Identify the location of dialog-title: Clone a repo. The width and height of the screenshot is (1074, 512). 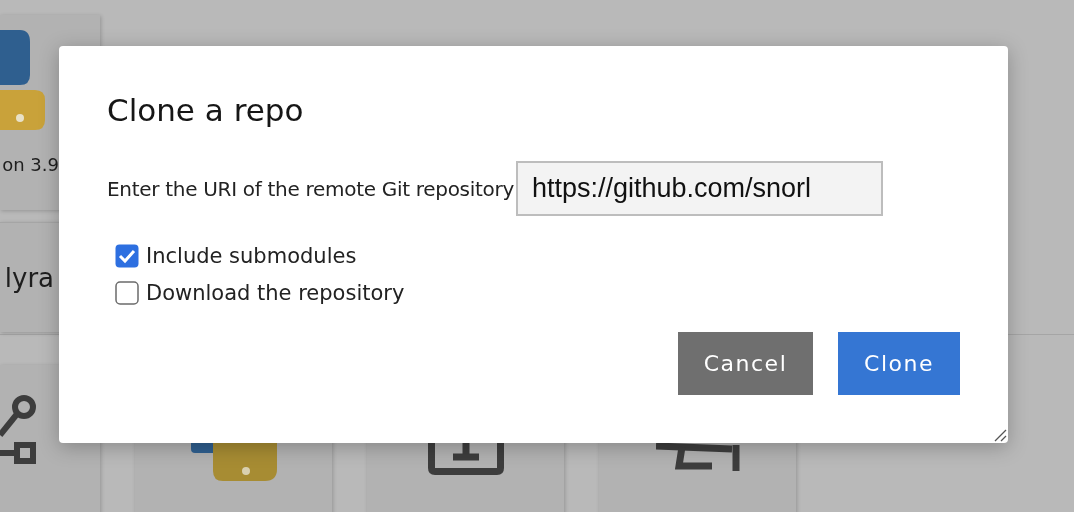
(206, 111).